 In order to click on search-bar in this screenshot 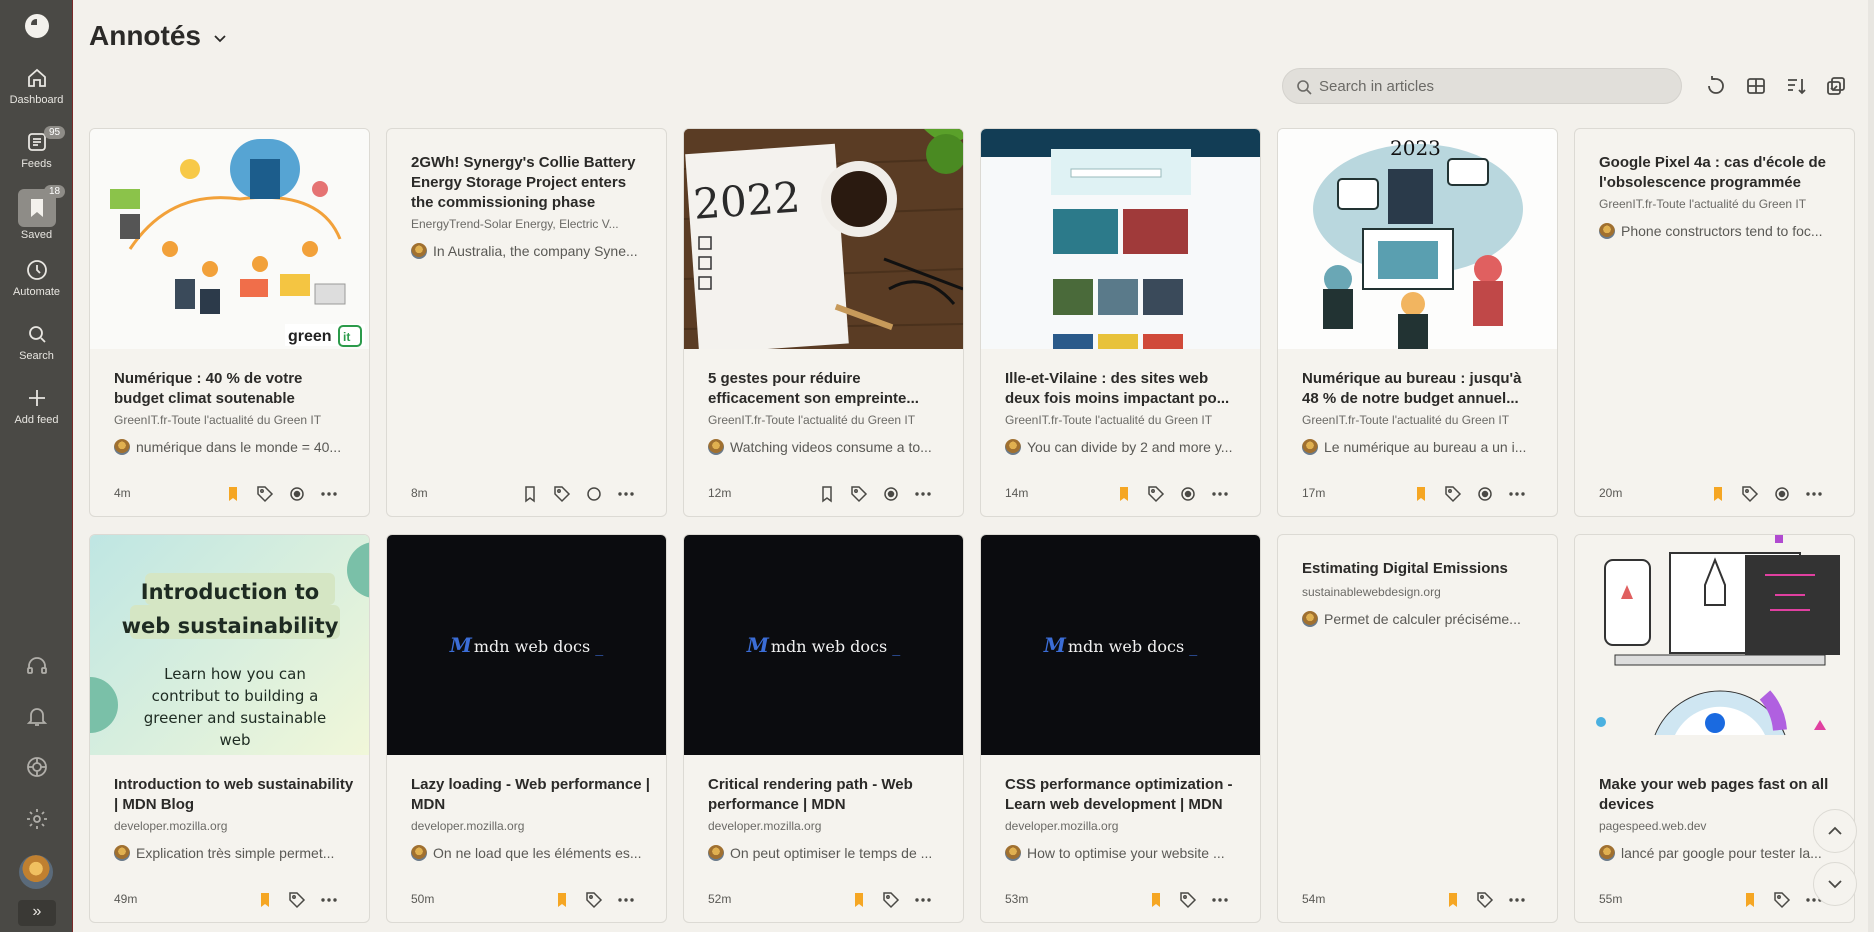, I will do `click(1482, 86)`.